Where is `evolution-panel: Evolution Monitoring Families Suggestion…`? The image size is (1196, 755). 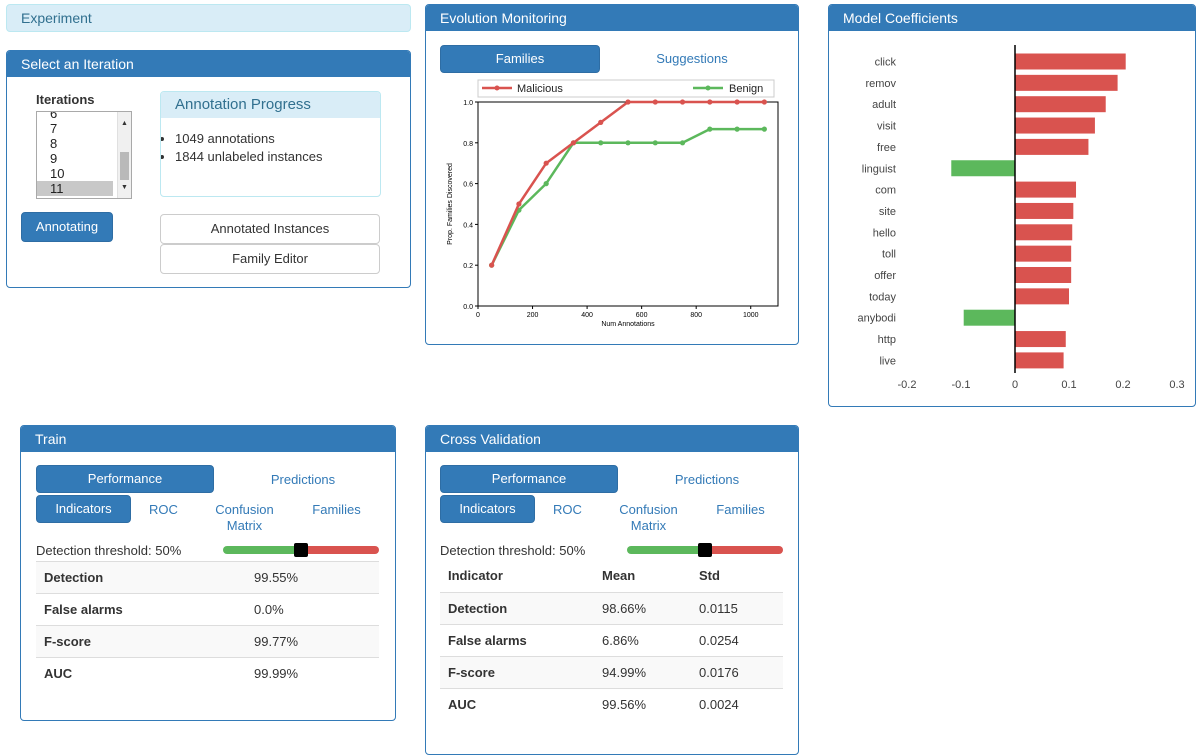 evolution-panel: Evolution Monitoring Families Suggestion… is located at coordinates (612, 174).